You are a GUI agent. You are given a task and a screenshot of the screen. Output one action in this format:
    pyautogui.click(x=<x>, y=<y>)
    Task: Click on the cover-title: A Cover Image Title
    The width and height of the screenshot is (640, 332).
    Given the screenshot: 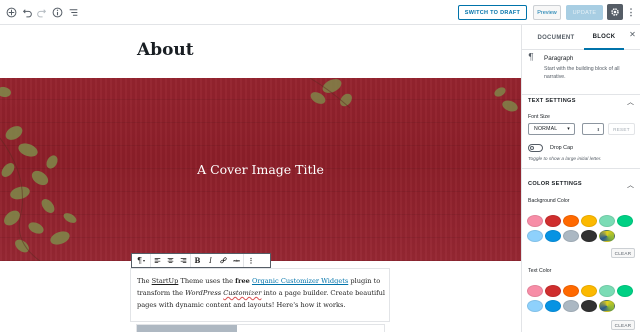 What is the action you would take?
    pyautogui.click(x=260, y=169)
    